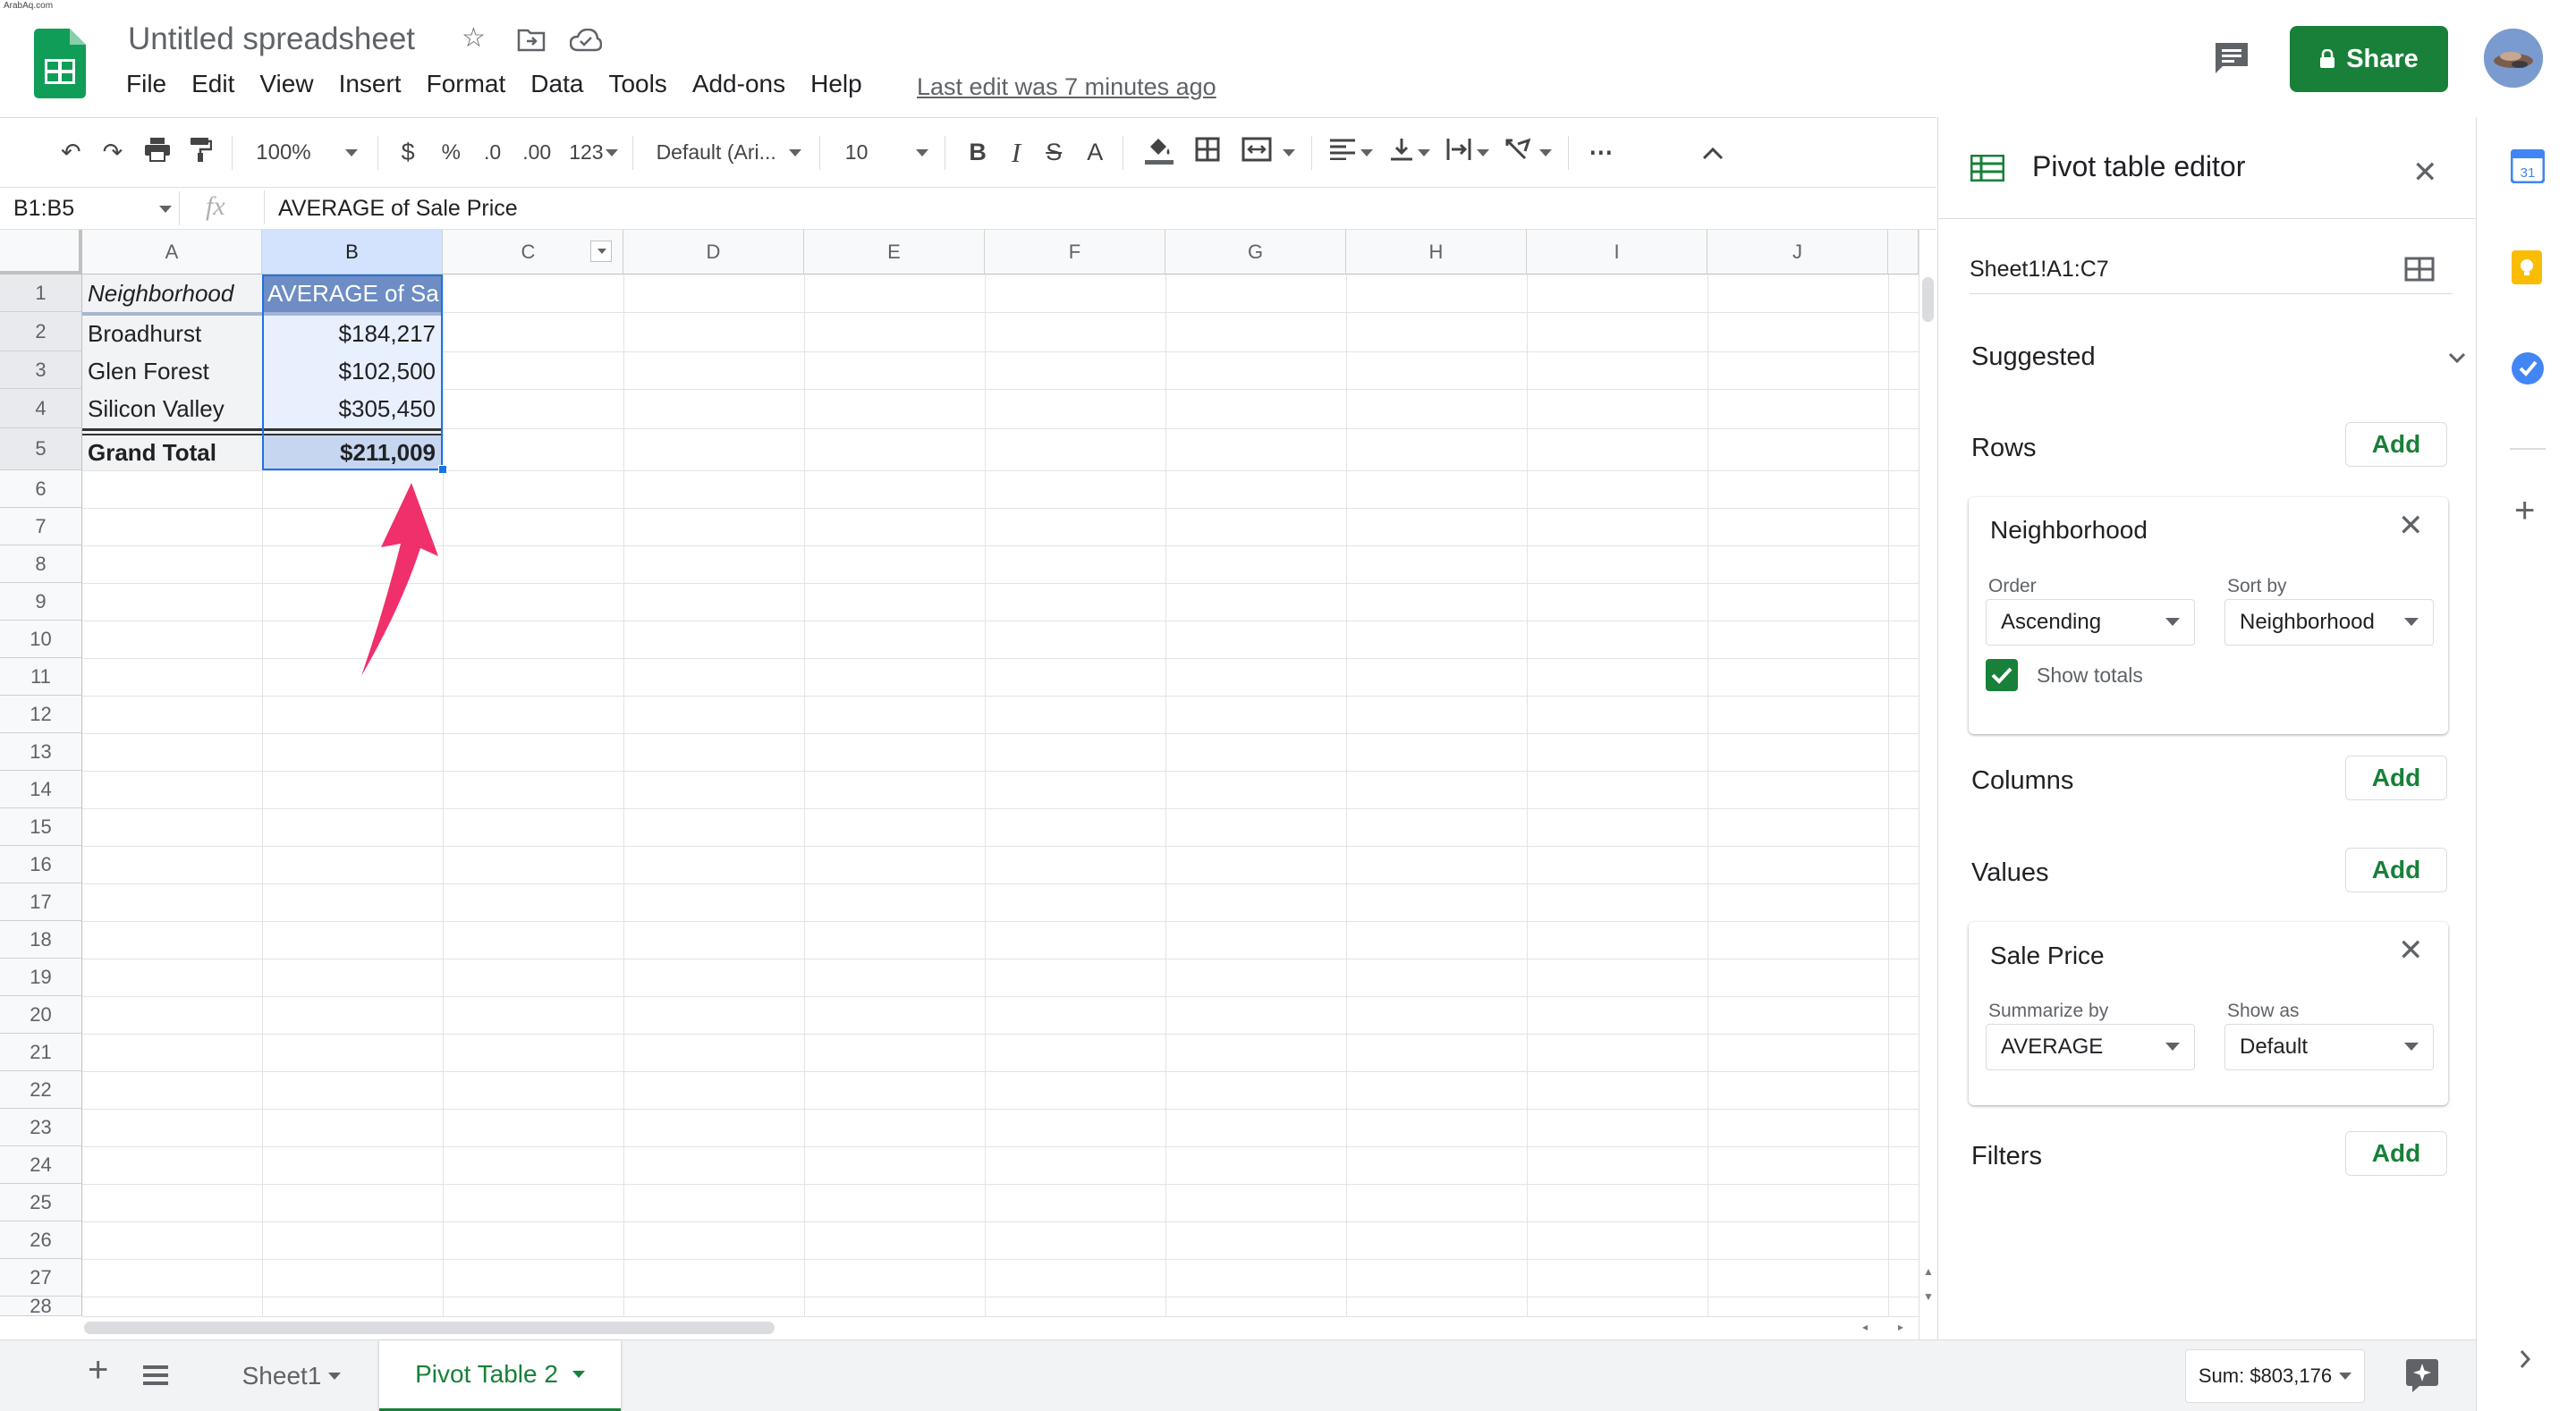 The width and height of the screenshot is (2576, 1411). I want to click on decrease-decimal-button: .0, so click(492, 152).